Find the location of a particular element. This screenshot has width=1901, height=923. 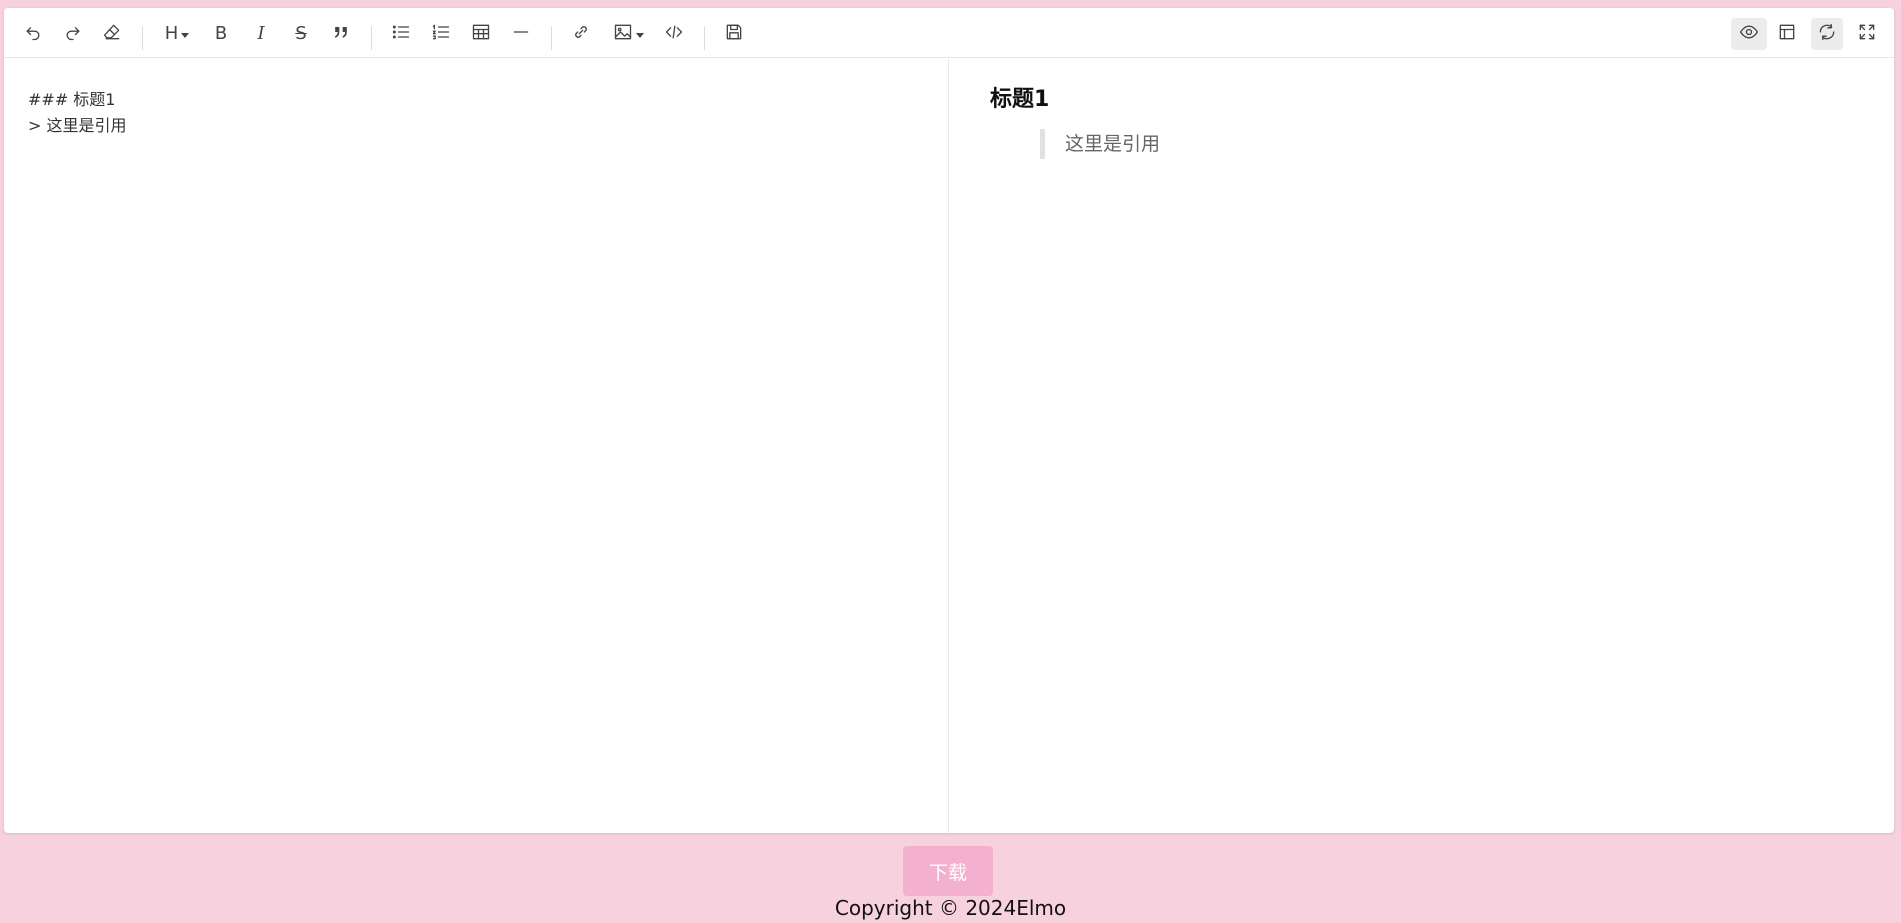

eraser-icon is located at coordinates (112, 34).